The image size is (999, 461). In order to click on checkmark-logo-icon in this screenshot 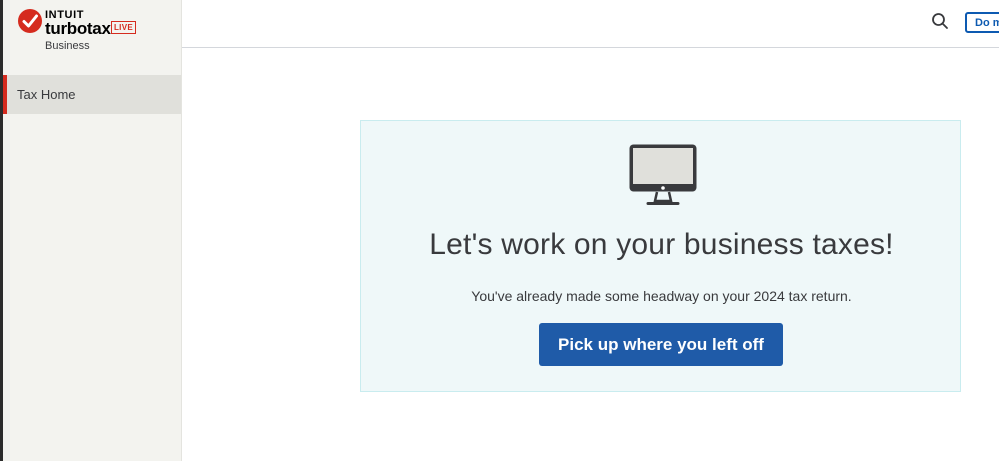, I will do `click(30, 21)`.